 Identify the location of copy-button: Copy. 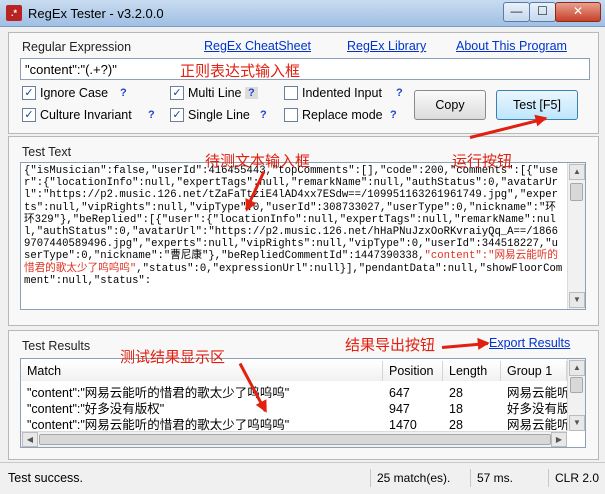
(450, 105).